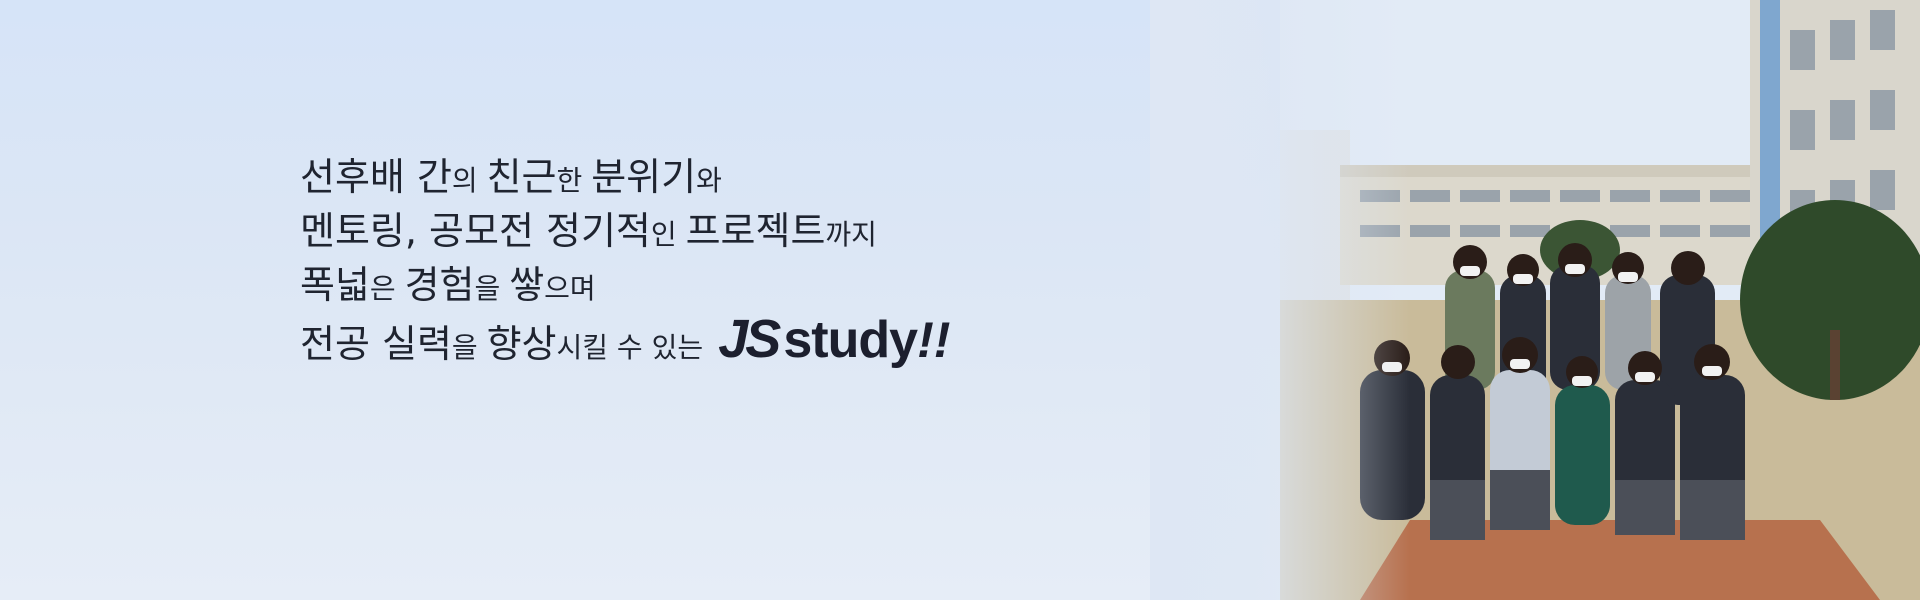  What do you see at coordinates (749, 339) in the screenshot?
I see `js-logo: JS` at bounding box center [749, 339].